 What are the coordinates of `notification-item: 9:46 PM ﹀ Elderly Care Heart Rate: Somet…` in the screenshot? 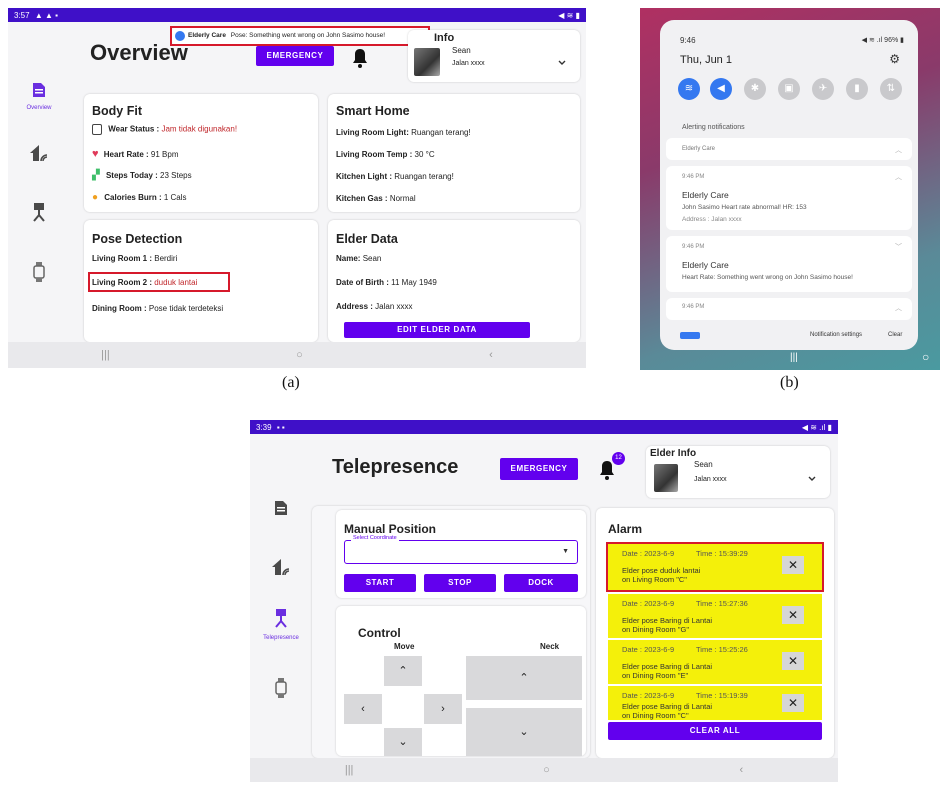 It's located at (789, 264).